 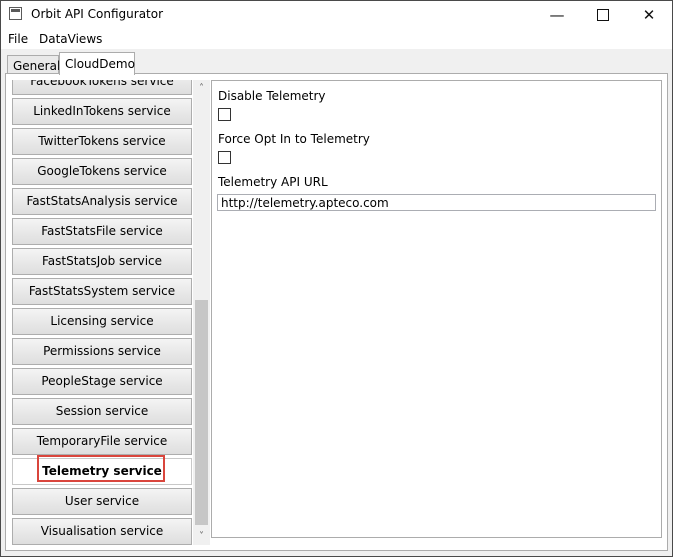 I want to click on maximize-icon, so click(x=603, y=14).